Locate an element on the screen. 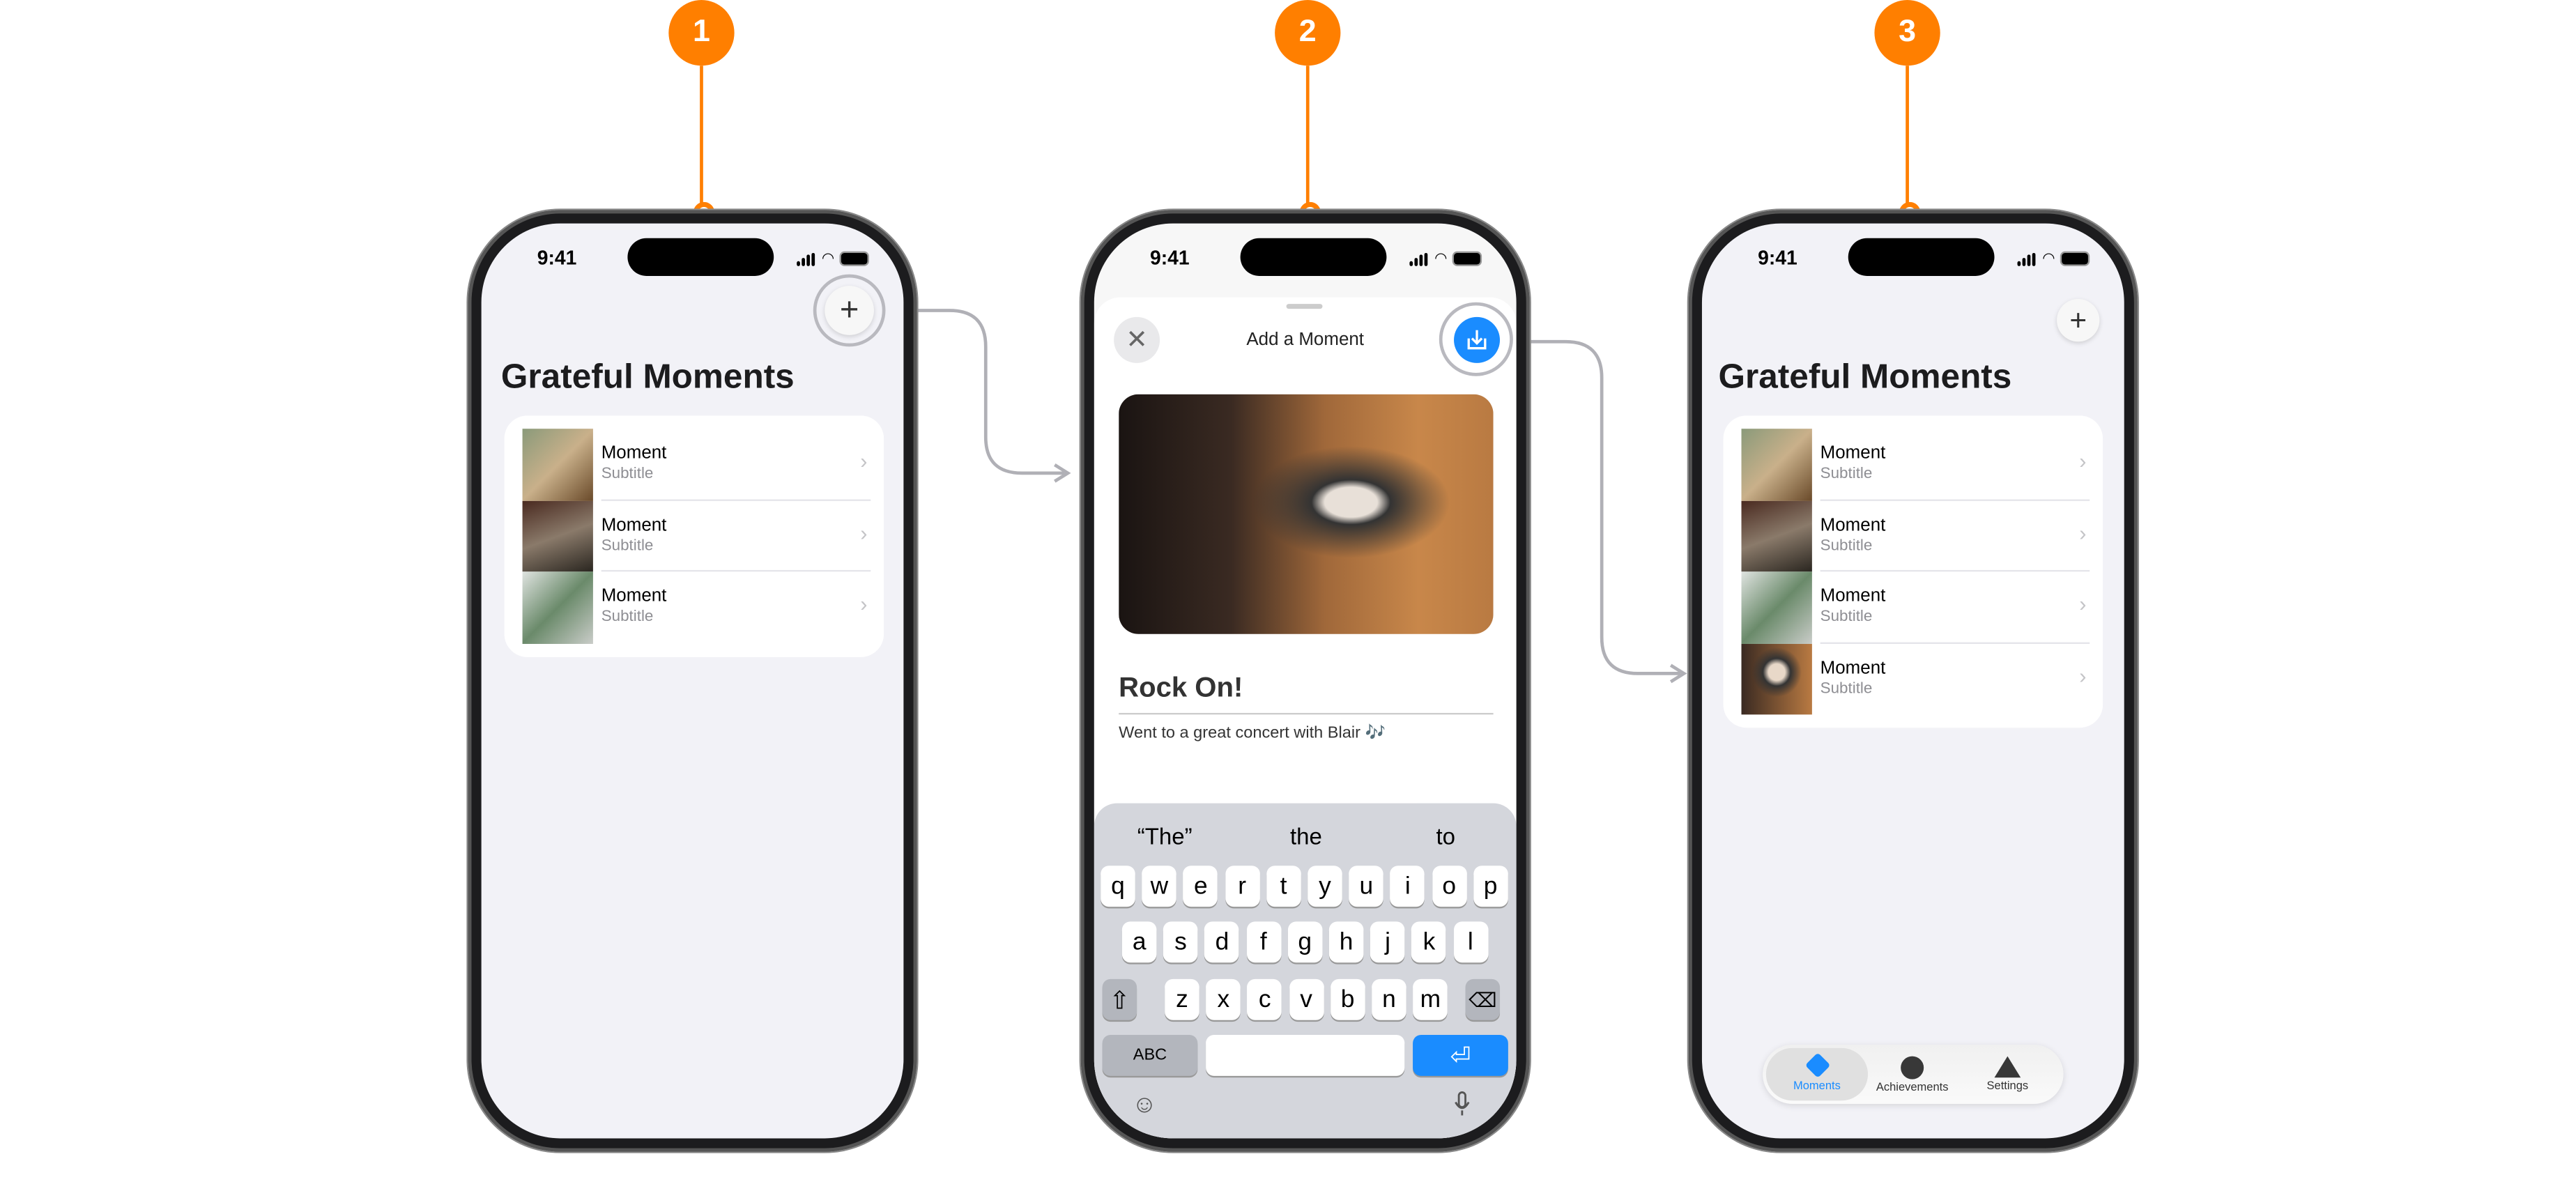 The width and height of the screenshot is (2576, 1191). key-m: m is located at coordinates (1431, 999).